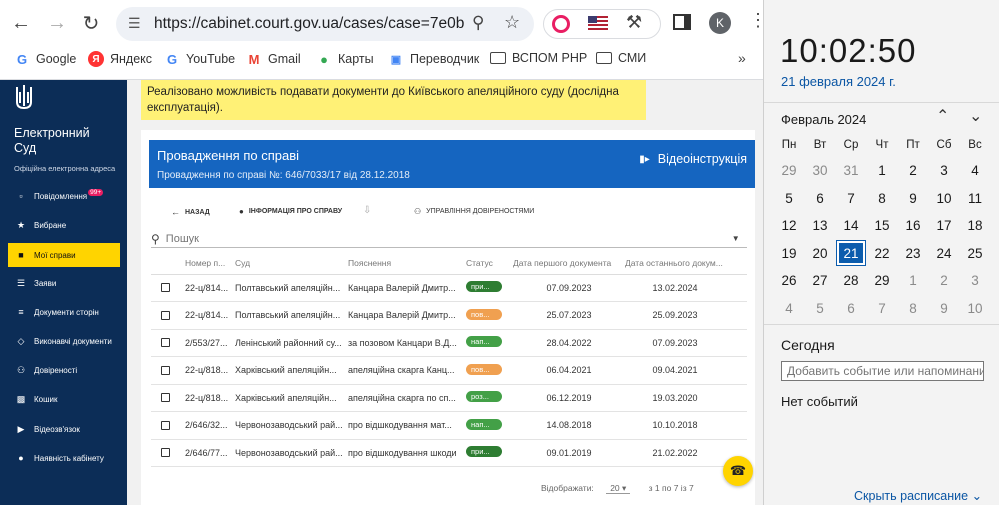 The width and height of the screenshot is (999, 505). Describe the element at coordinates (190, 212) in the screenshot. I see `back-button: ← Назад` at that location.